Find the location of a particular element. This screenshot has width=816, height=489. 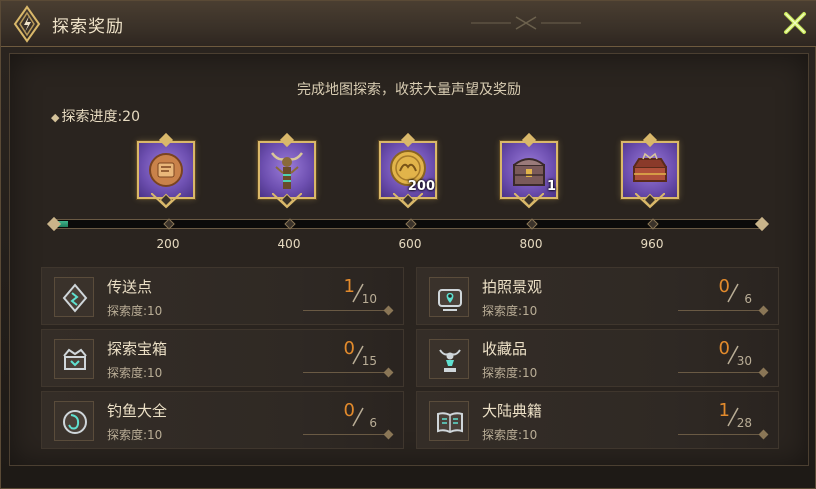

progress-text: 探索进度:20 is located at coordinates (100, 117).